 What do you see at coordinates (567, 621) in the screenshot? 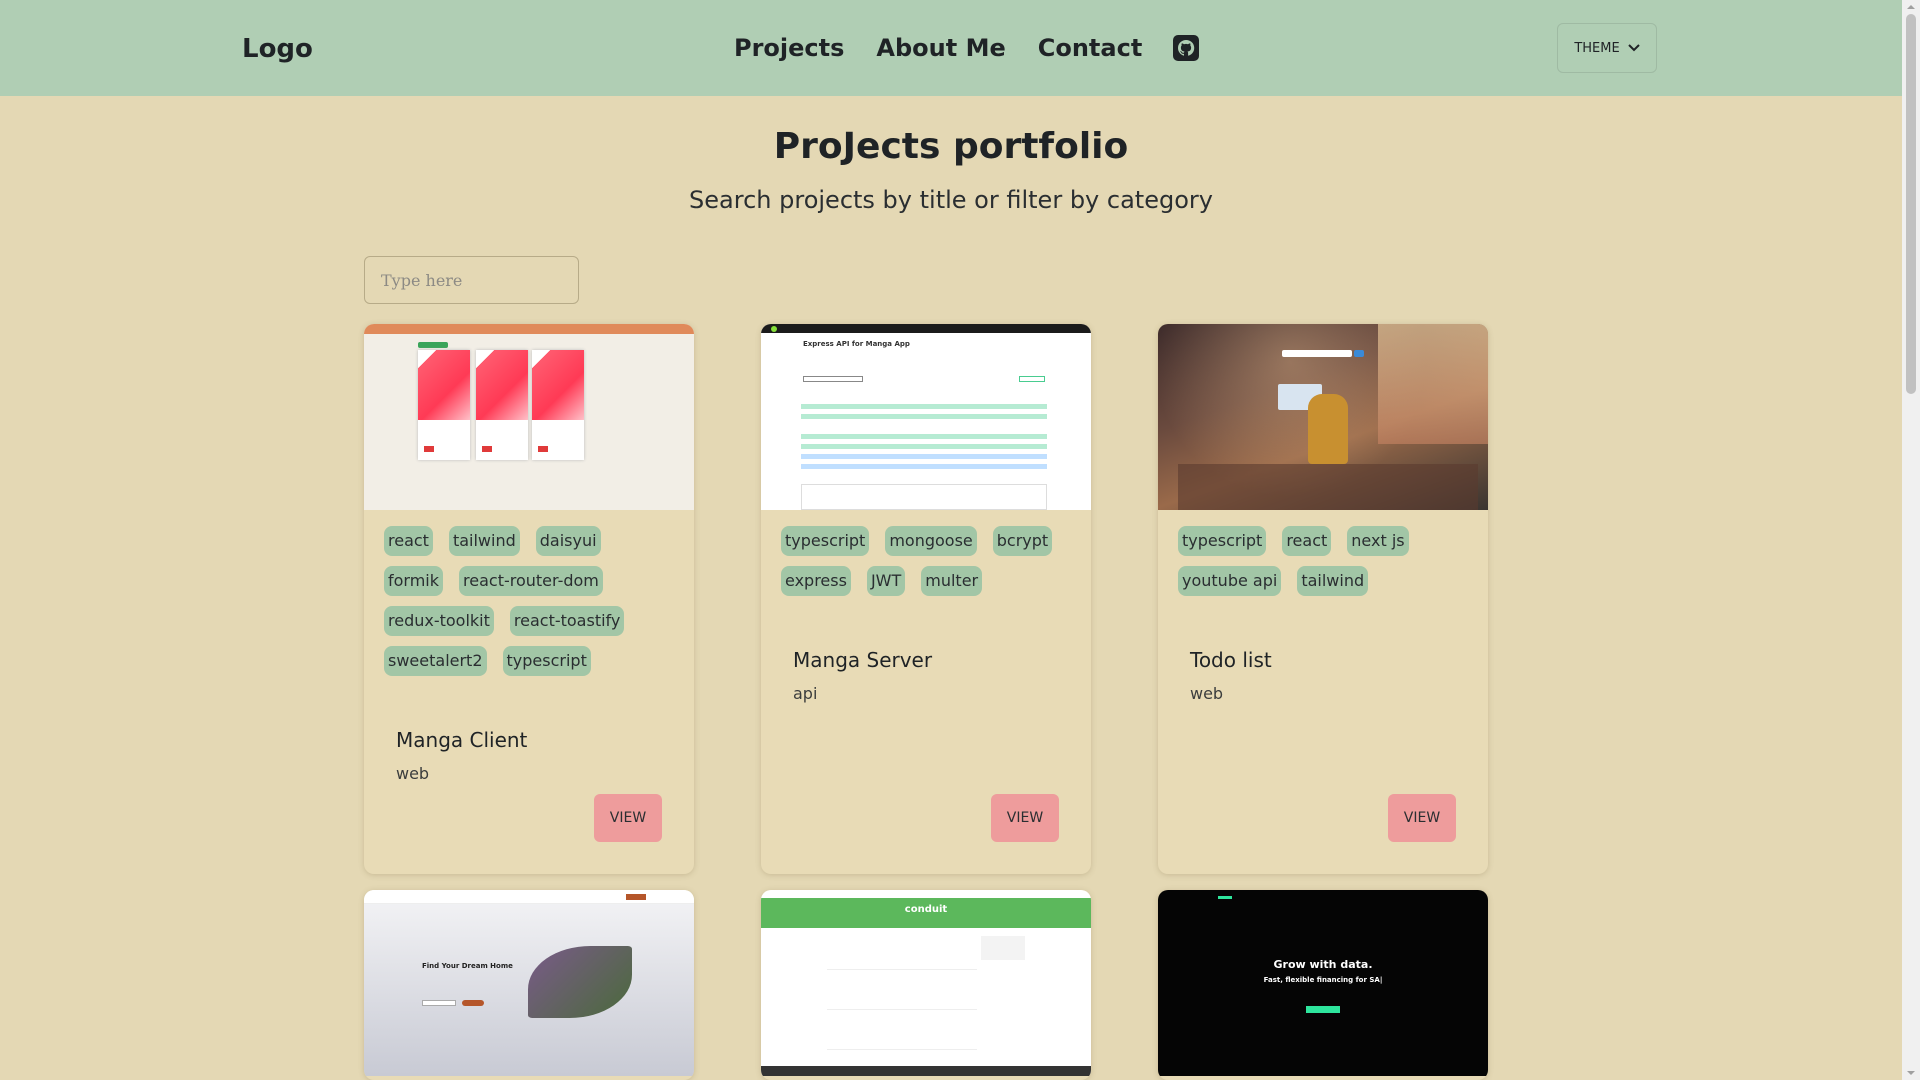
I see `tag: react-toastify` at bounding box center [567, 621].